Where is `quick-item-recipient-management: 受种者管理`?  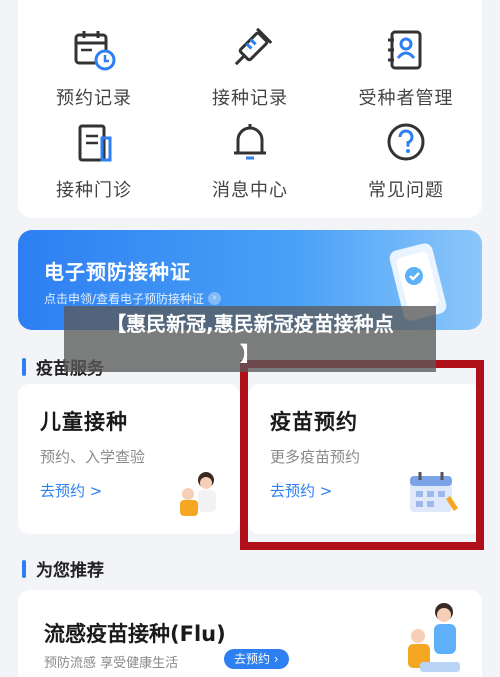 quick-item-recipient-management: 受种者管理 is located at coordinates (406, 73).